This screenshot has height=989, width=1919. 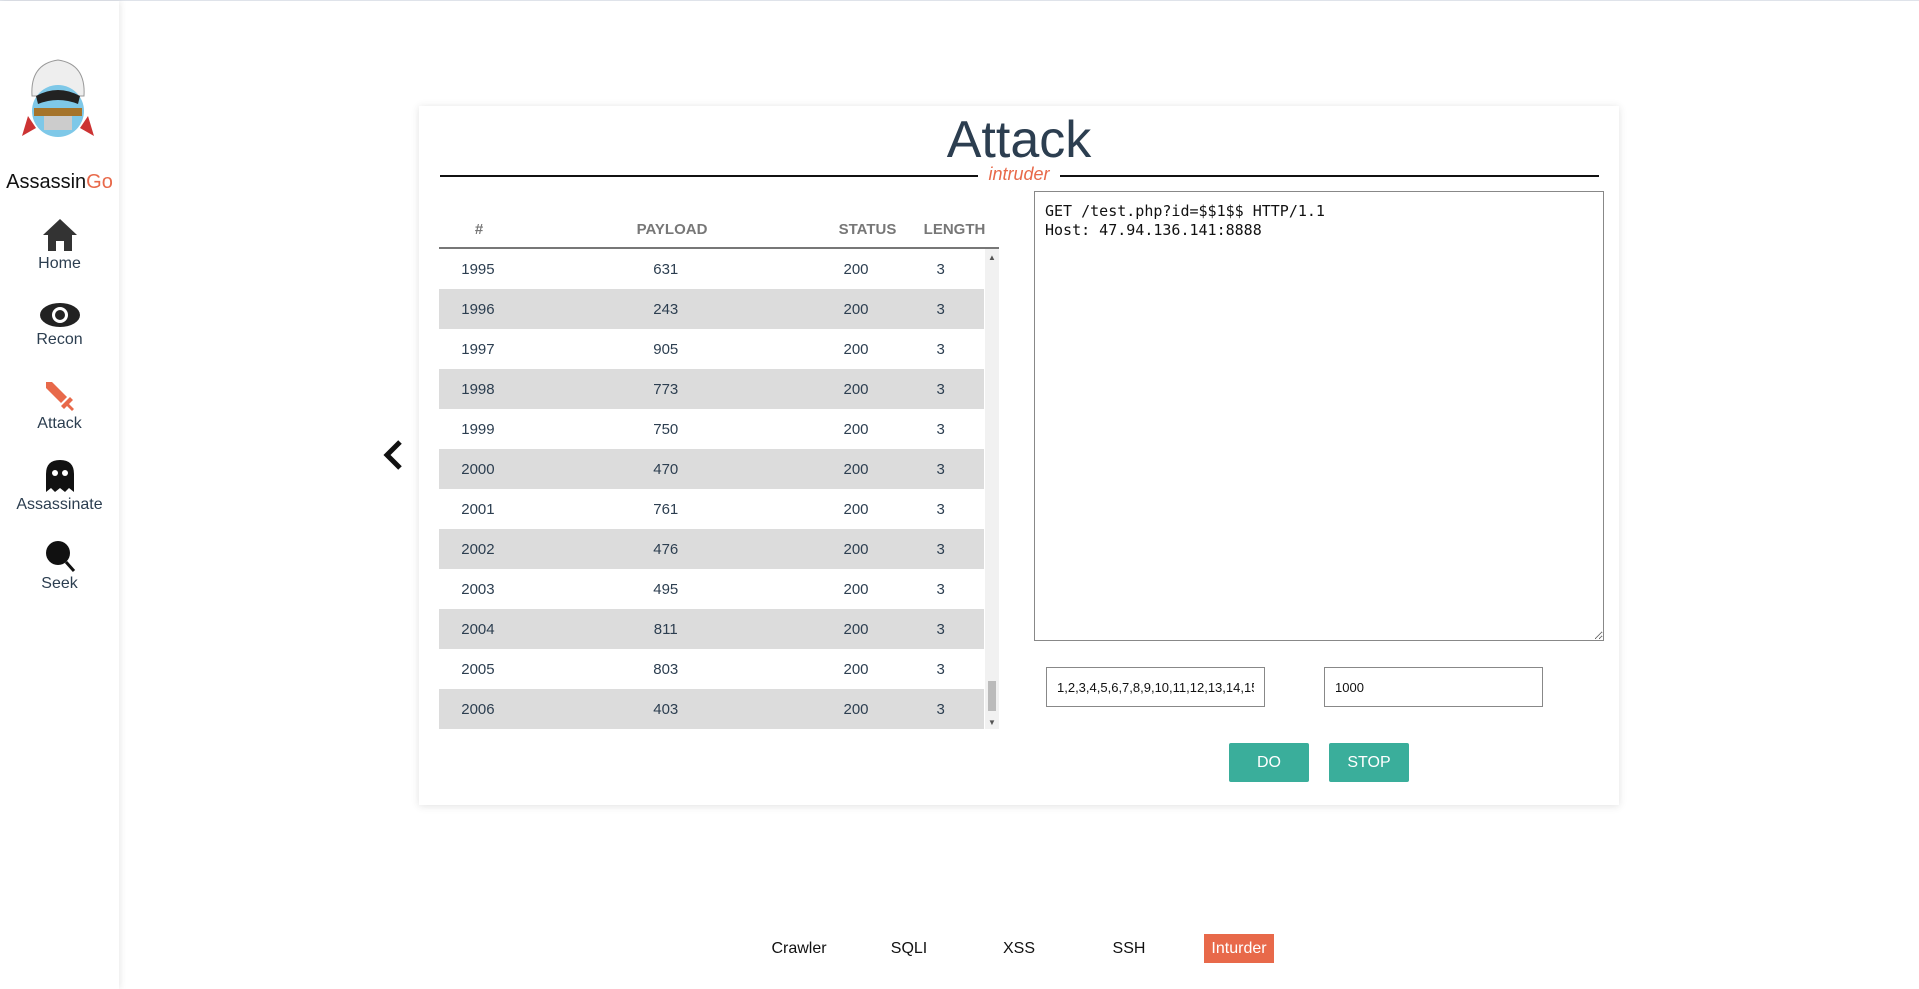 I want to click on table-header: # PAYLOAD STATUS LENGTH, so click(x=719, y=230).